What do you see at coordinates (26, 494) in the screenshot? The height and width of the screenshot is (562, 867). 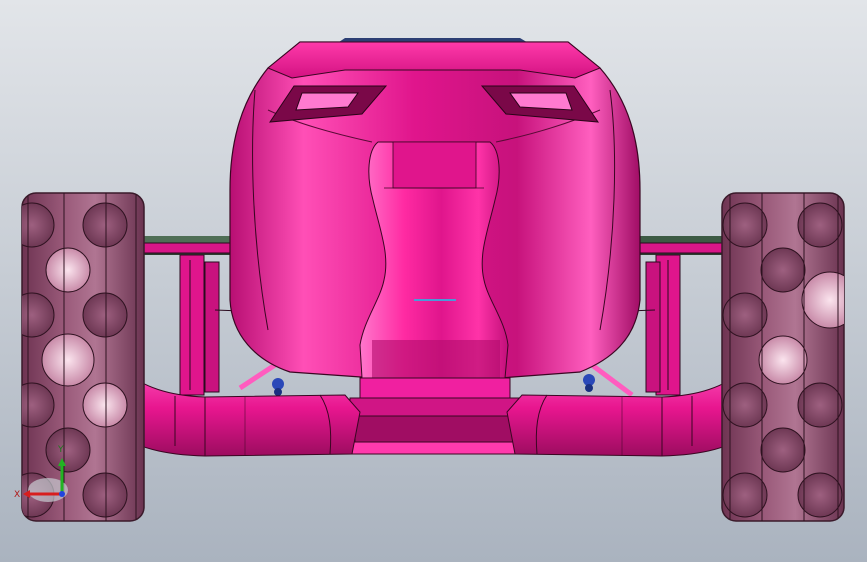 I see `x-axis-arrow` at bounding box center [26, 494].